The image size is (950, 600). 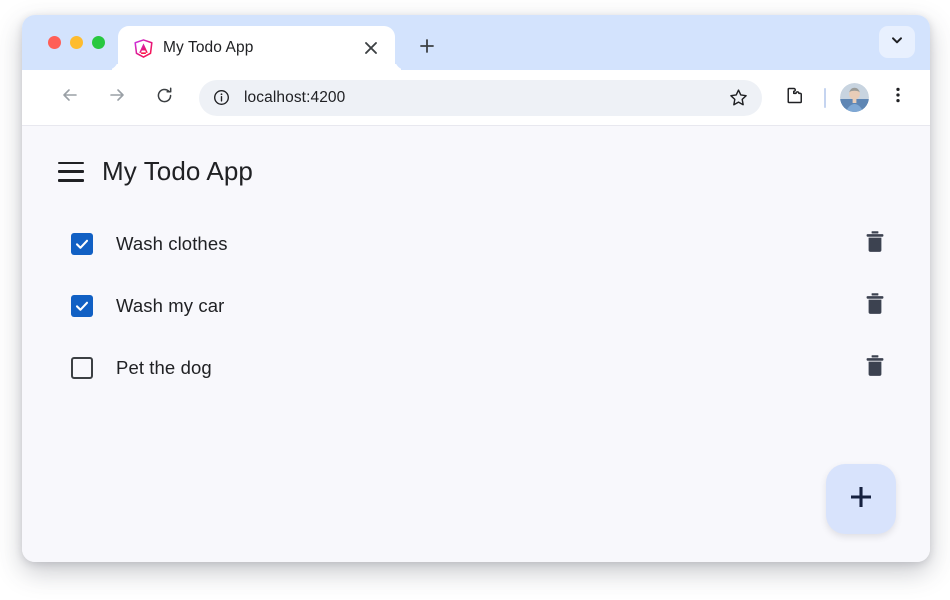 I want to click on window-traffic-lights, so click(x=70, y=42).